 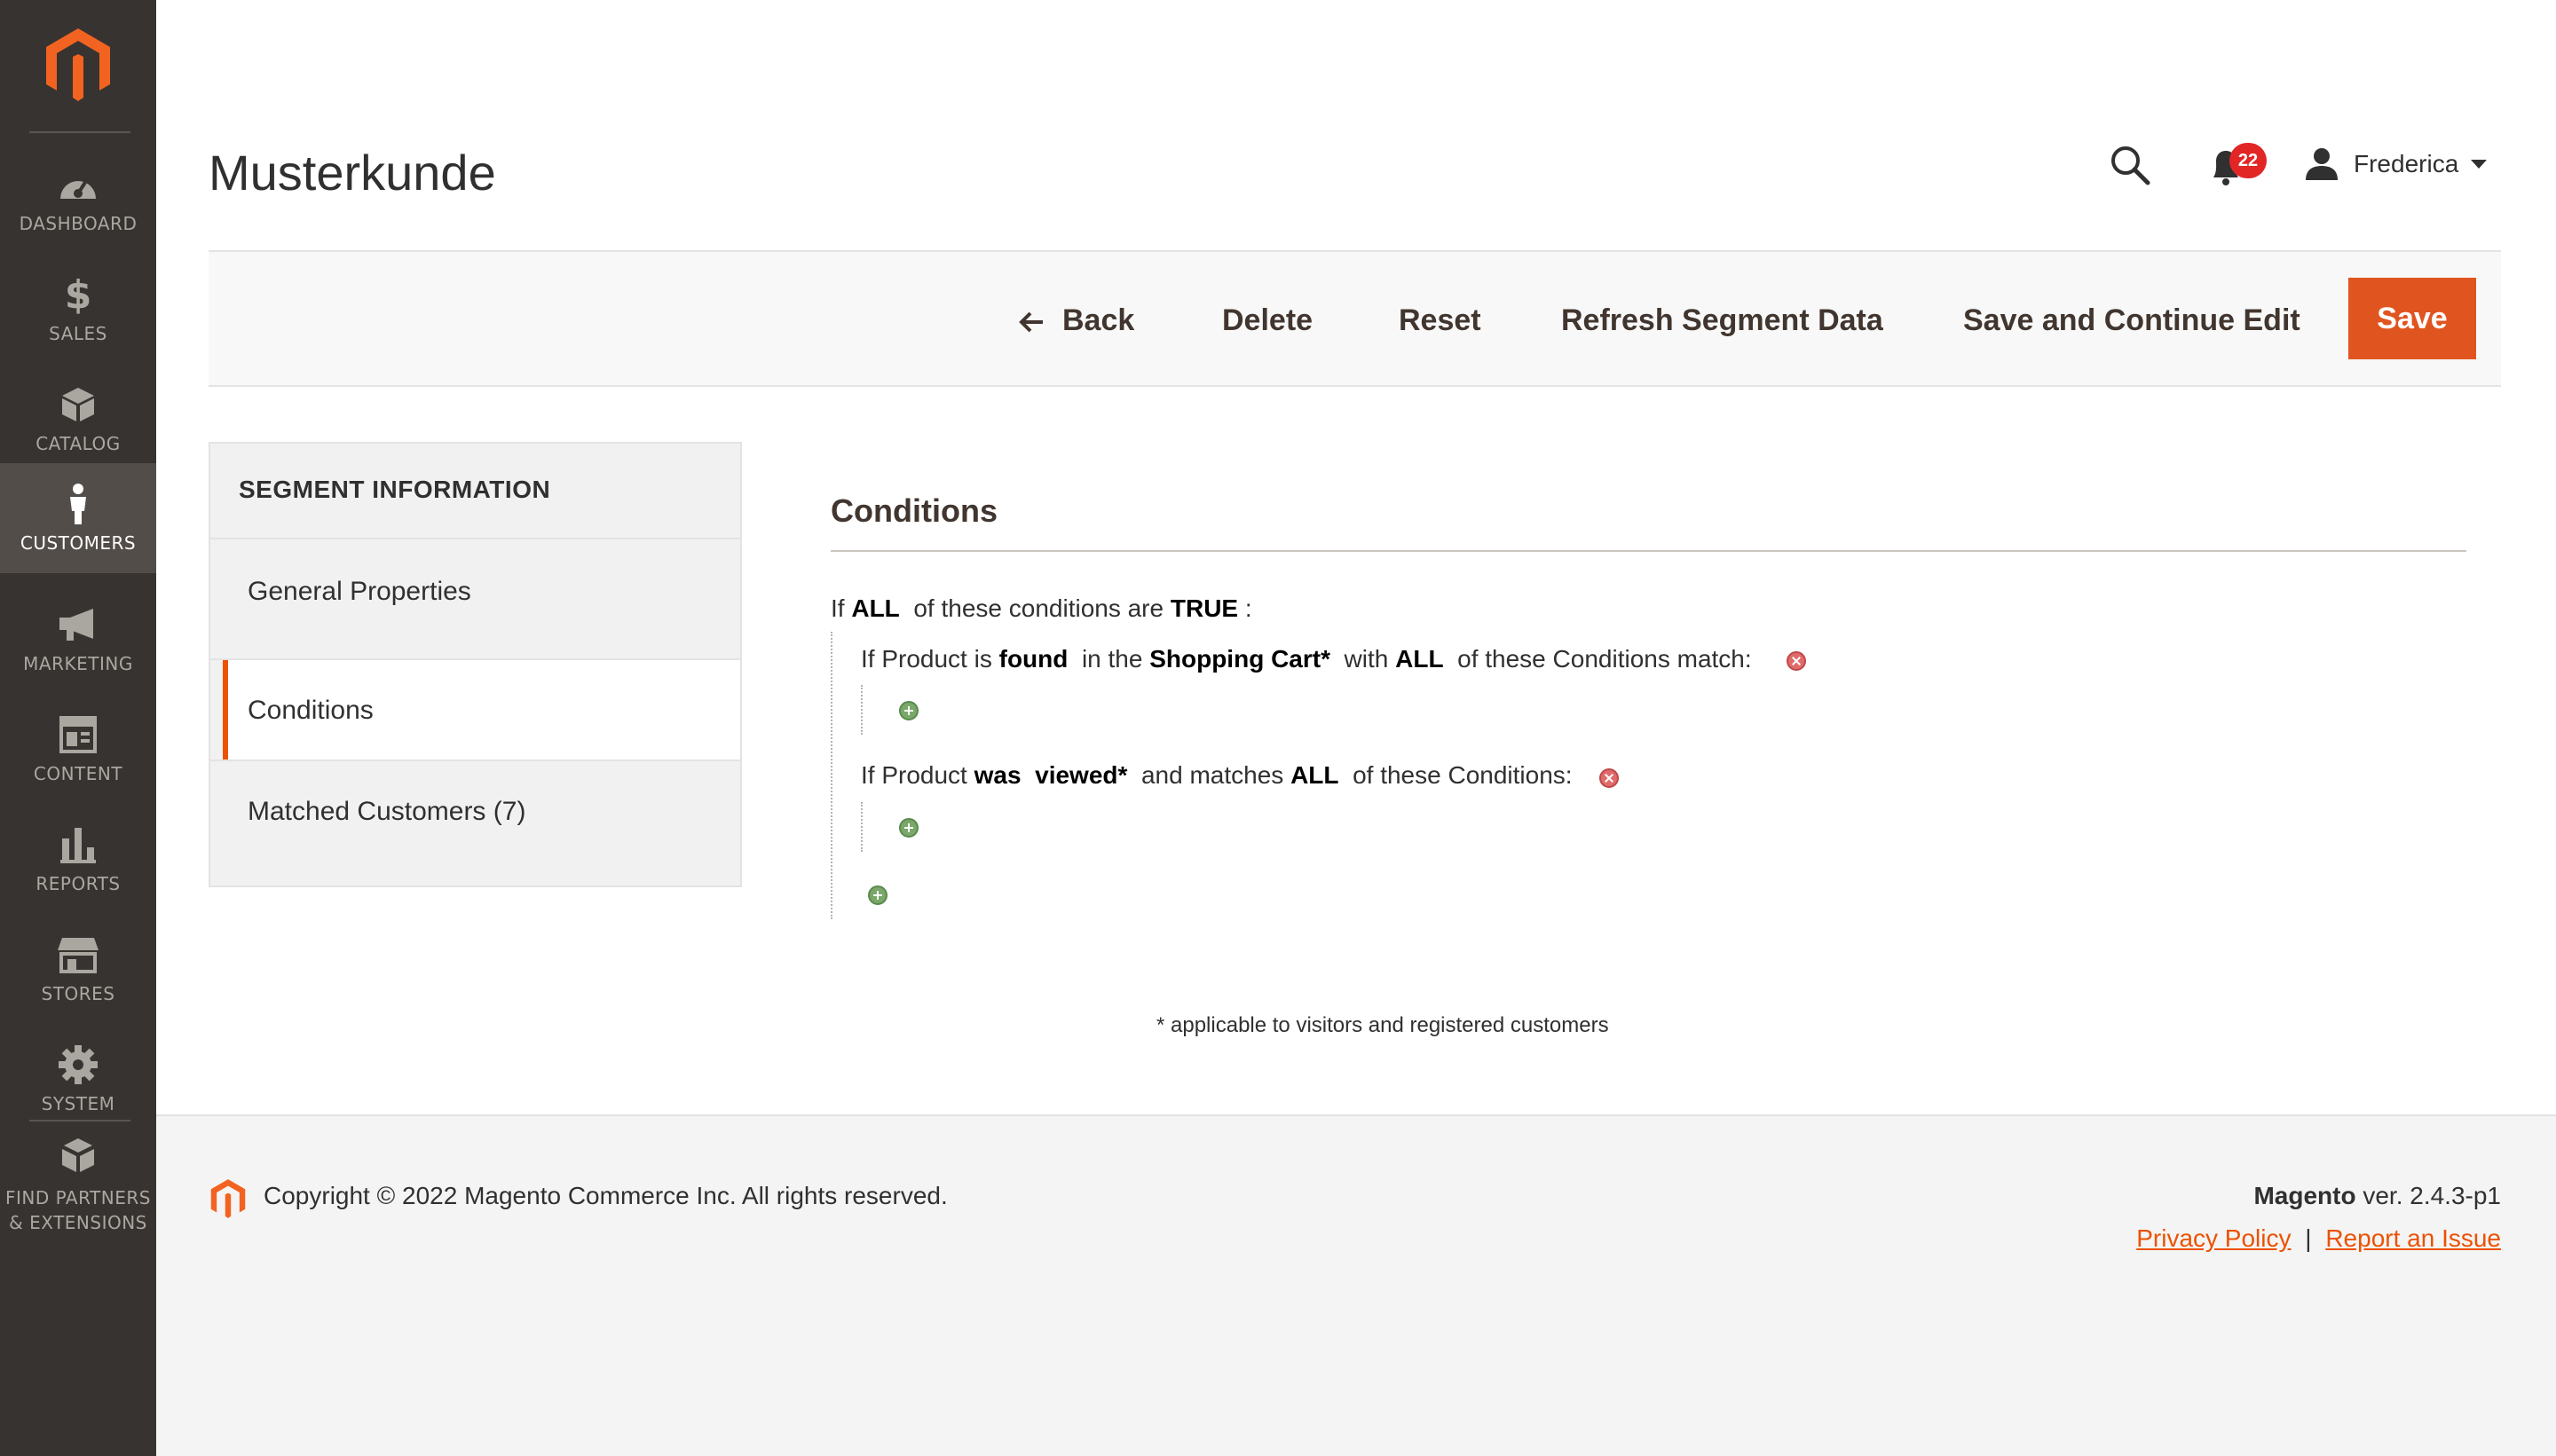 What do you see at coordinates (1212, 775) in the screenshot?
I see `condition-text: and matches` at bounding box center [1212, 775].